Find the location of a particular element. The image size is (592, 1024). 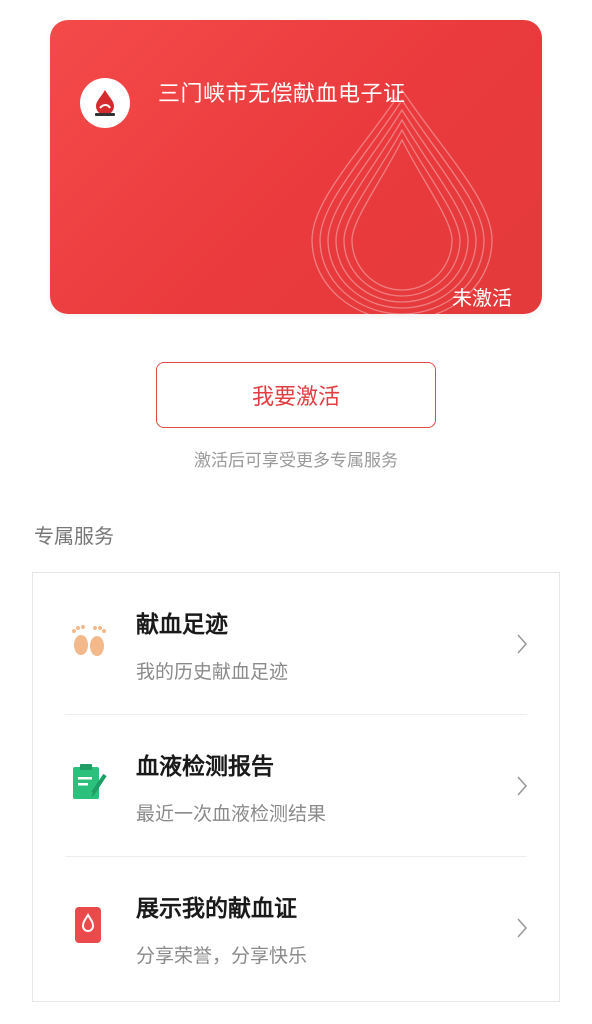

report-icon is located at coordinates (89, 783).